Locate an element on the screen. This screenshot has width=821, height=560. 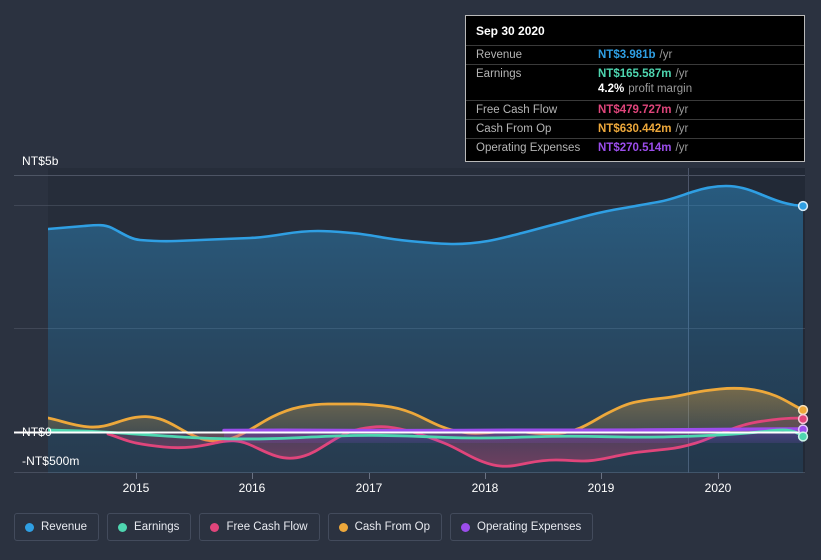
tooltip-value-revenue: NT$3.981b is located at coordinates (627, 55).